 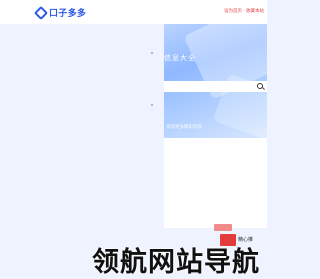 What do you see at coordinates (260, 86) in the screenshot?
I see `search-icon` at bounding box center [260, 86].